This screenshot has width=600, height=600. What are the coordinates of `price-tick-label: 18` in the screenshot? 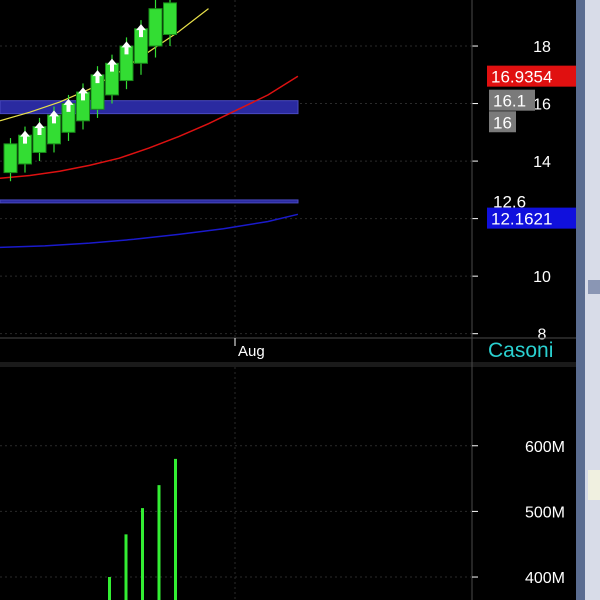 It's located at (542, 47).